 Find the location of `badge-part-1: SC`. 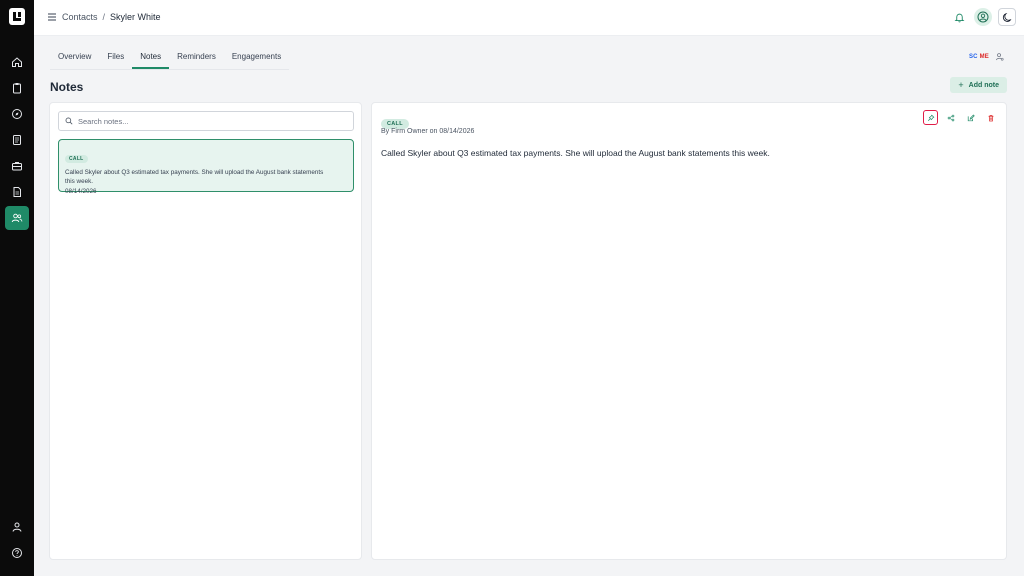

badge-part-1: SC is located at coordinates (973, 56).